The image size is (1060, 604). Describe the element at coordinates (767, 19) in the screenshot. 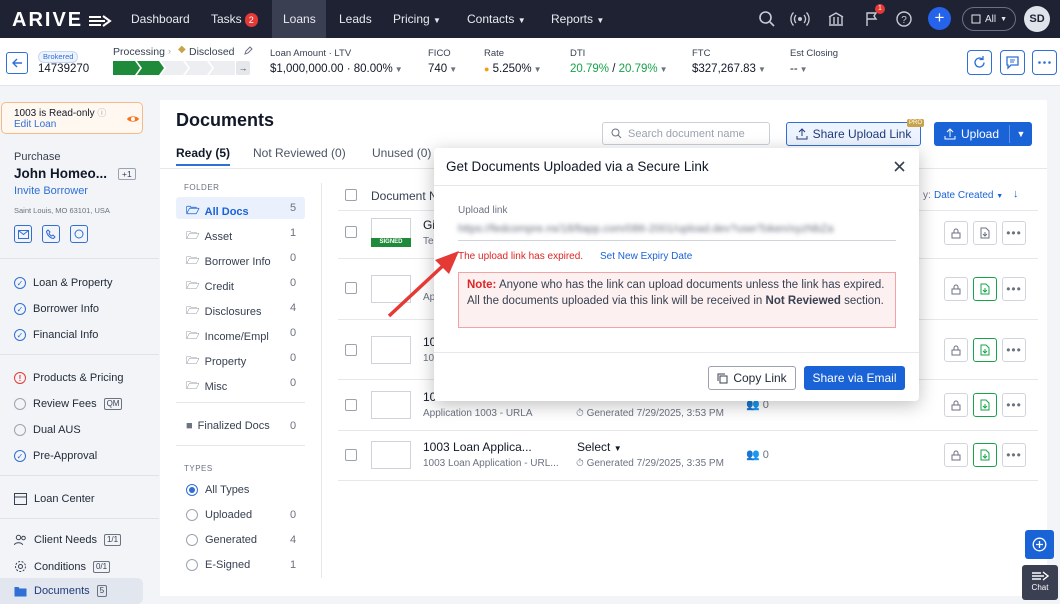

I see `search-icon` at that location.